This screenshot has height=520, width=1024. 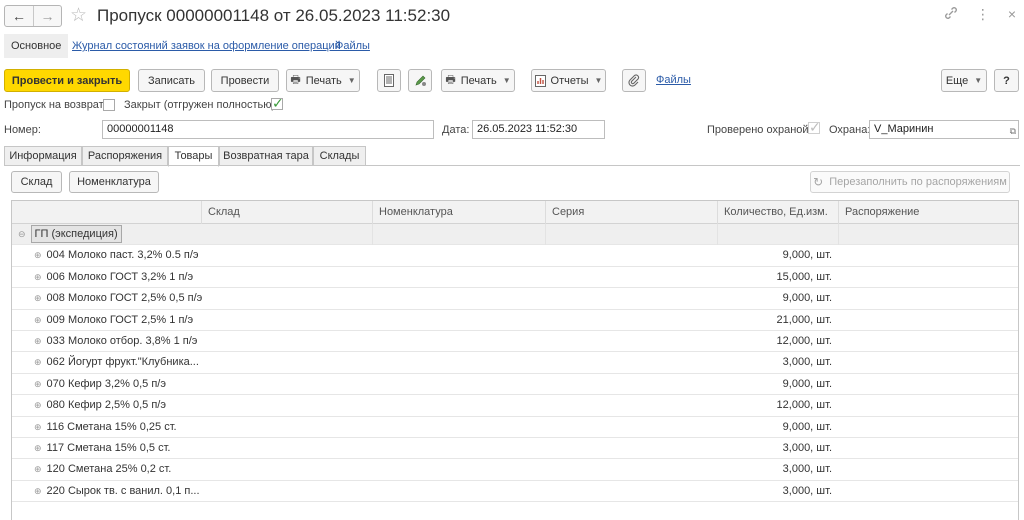 What do you see at coordinates (951, 14) in the screenshot?
I see `link-icon` at bounding box center [951, 14].